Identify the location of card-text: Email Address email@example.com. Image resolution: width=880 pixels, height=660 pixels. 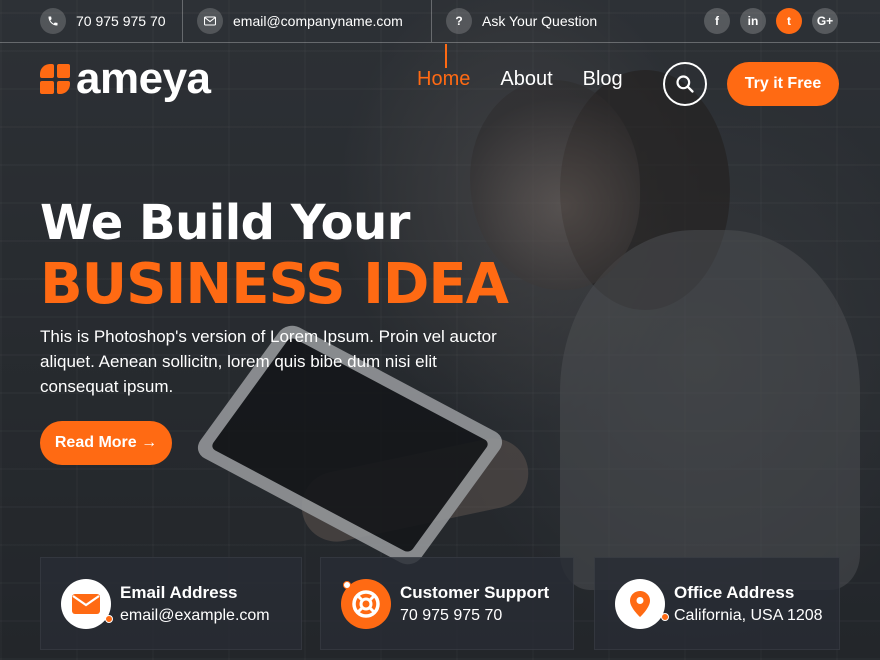
(195, 604).